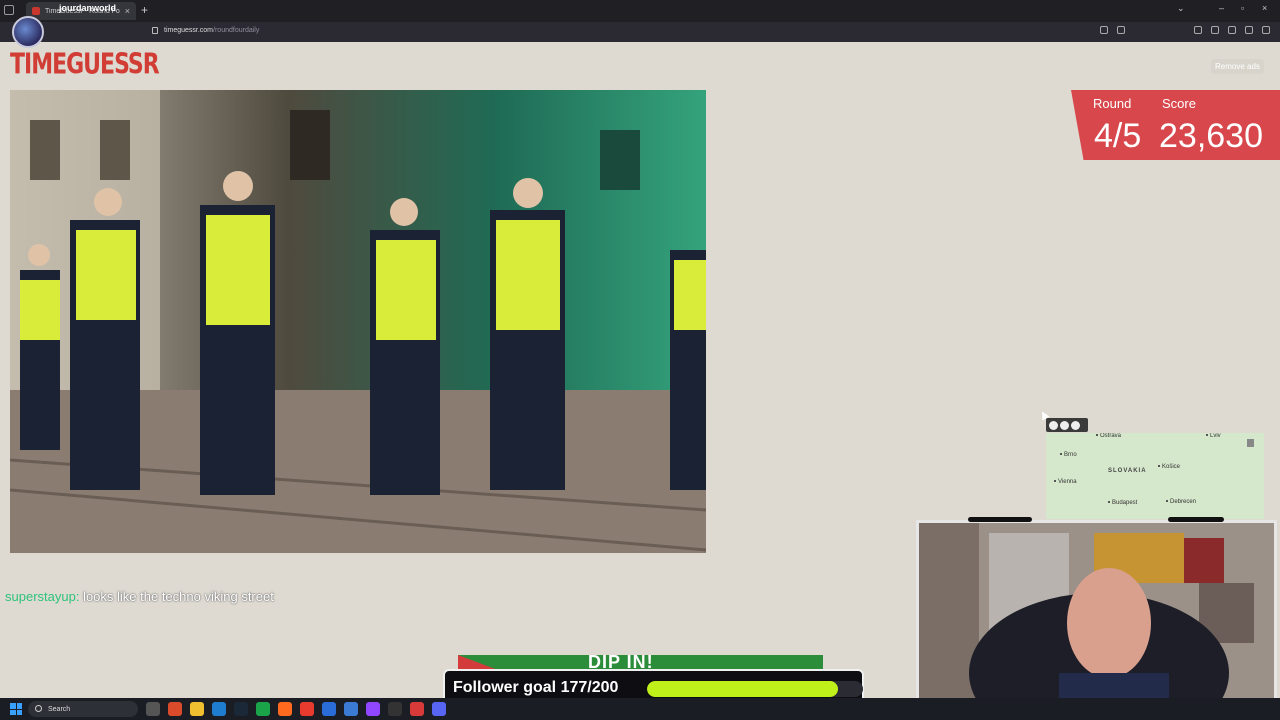  Describe the element at coordinates (28, 32) in the screenshot. I see `streamer-avatar` at that location.